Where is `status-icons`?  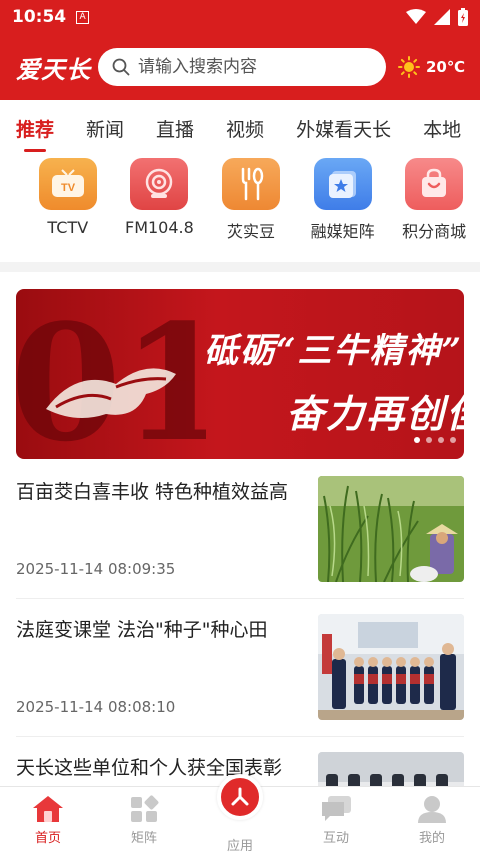 status-icons is located at coordinates (437, 17).